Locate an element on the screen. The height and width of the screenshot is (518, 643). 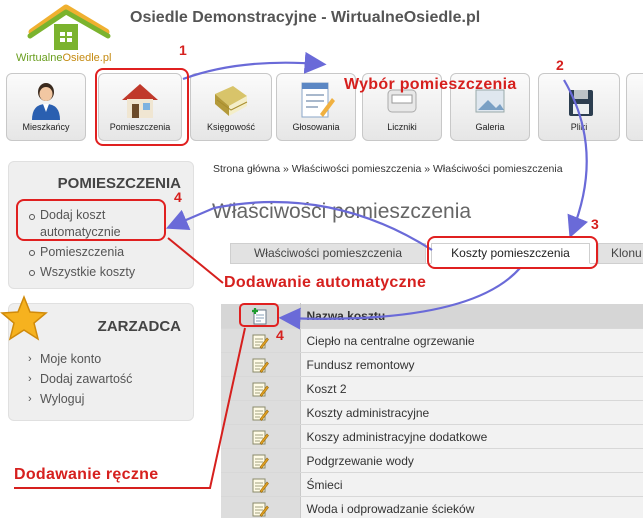
person-icon is located at coordinates (46, 101).